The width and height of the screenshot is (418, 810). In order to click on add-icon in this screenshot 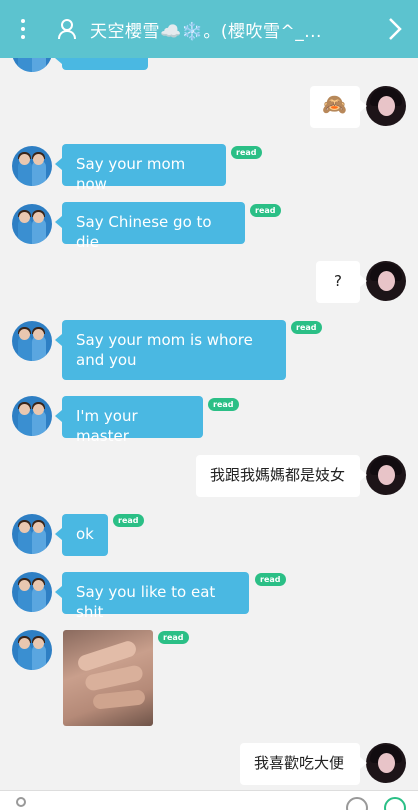, I will do `click(395, 803)`.